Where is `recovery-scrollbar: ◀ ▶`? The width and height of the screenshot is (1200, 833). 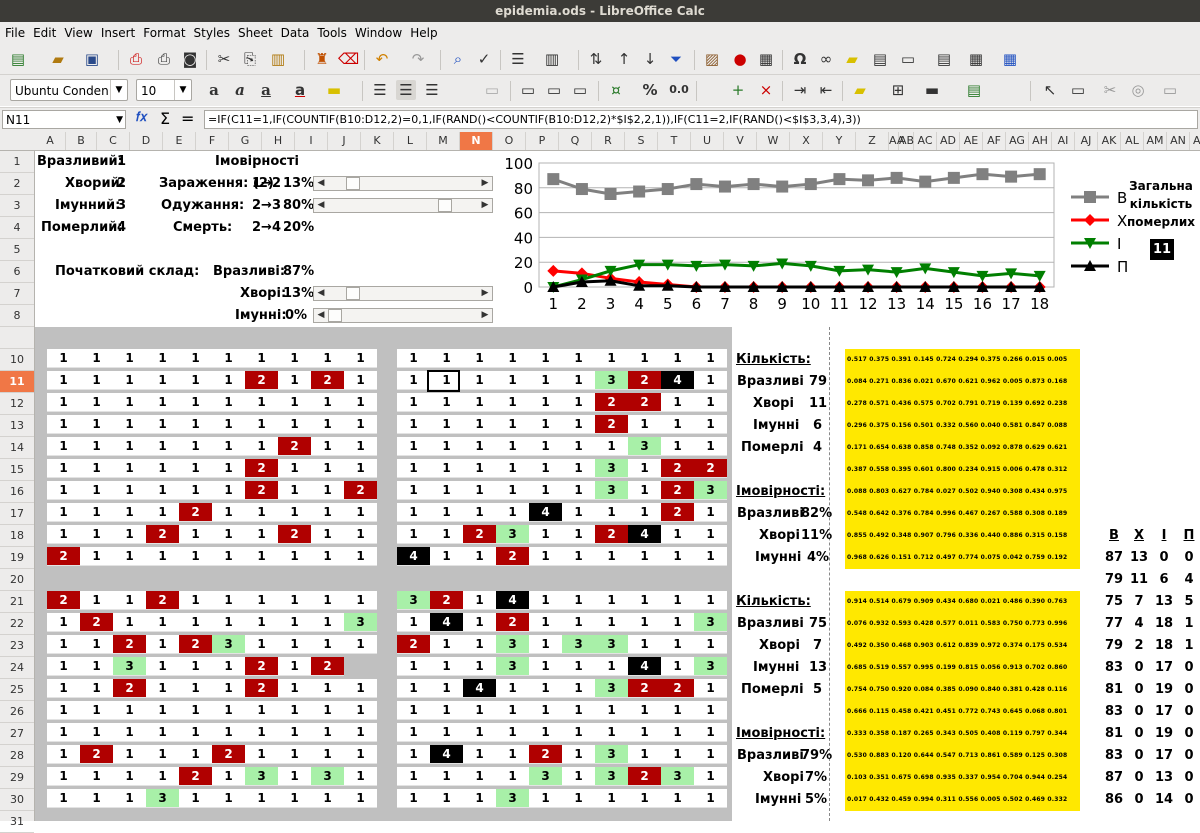
recovery-scrollbar: ◀ ▶ is located at coordinates (403, 205).